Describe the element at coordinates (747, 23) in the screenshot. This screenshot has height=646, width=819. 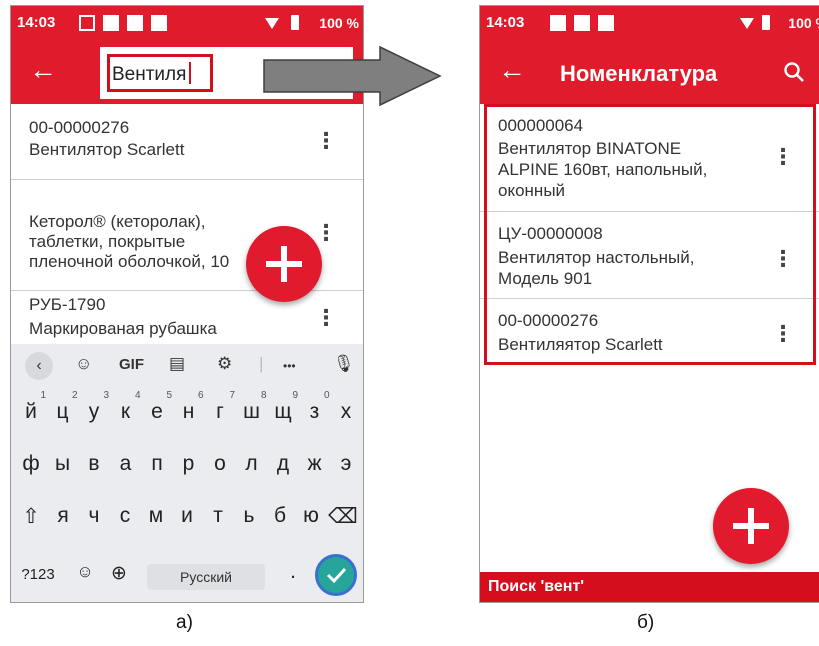
I see `wifi-icon` at that location.